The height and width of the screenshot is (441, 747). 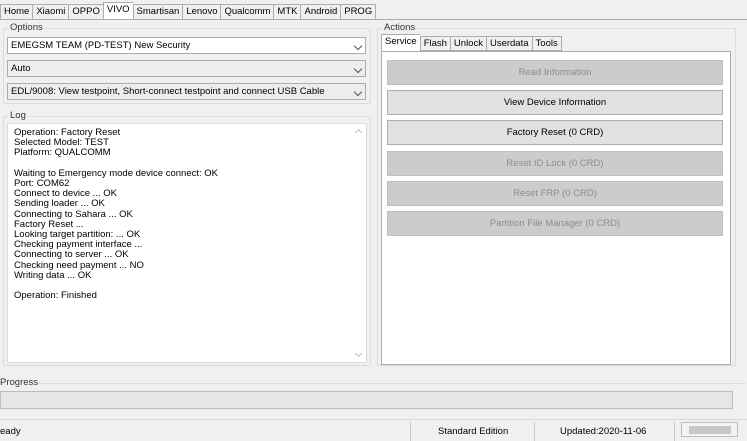 What do you see at coordinates (50, 12) in the screenshot?
I see `tab-xiaomi: Xiaomi` at bounding box center [50, 12].